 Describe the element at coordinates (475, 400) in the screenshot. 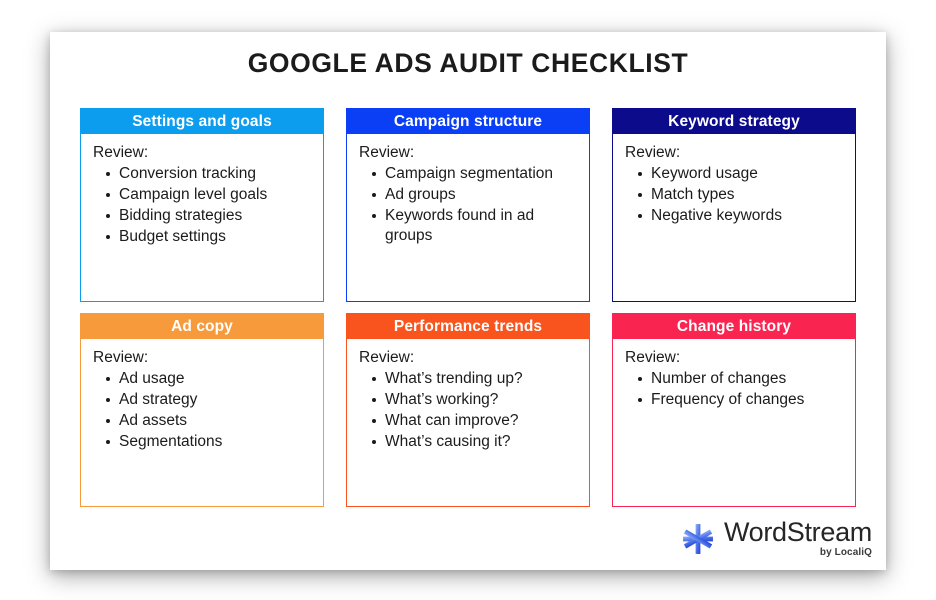

I see `checklist-item: What’s working?` at that location.